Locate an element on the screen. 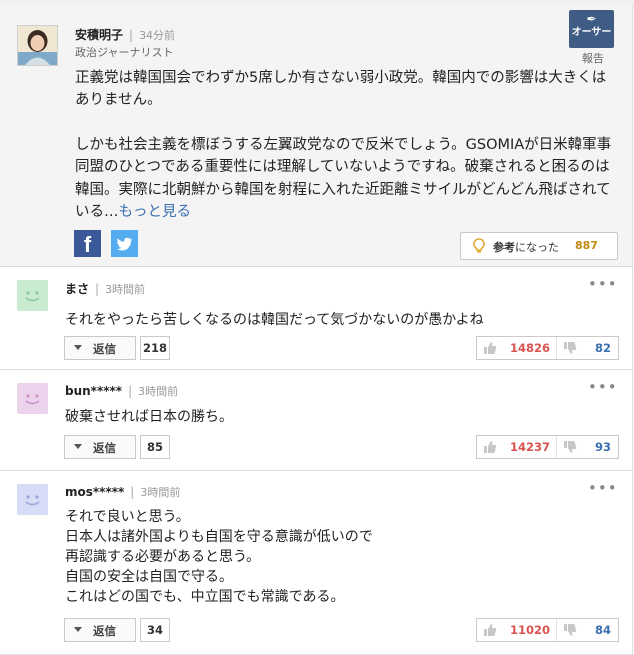  like-button: 14826 is located at coordinates (516, 348).